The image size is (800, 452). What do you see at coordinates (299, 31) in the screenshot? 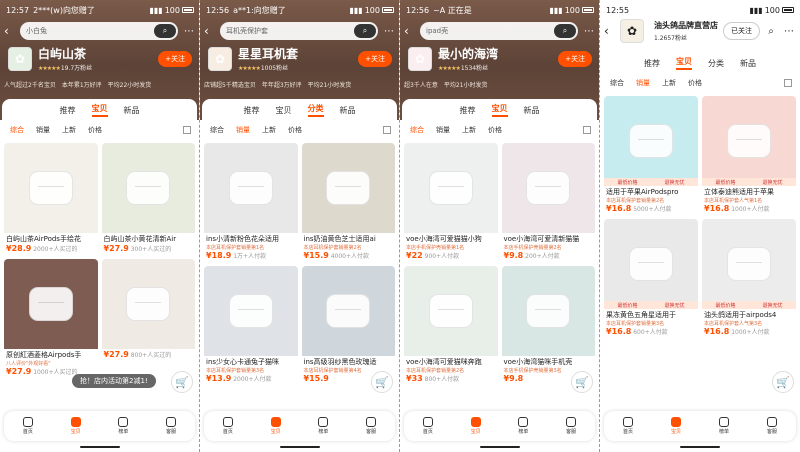
I see `search-input: 耳机壳保护套 ⌕` at bounding box center [299, 31].